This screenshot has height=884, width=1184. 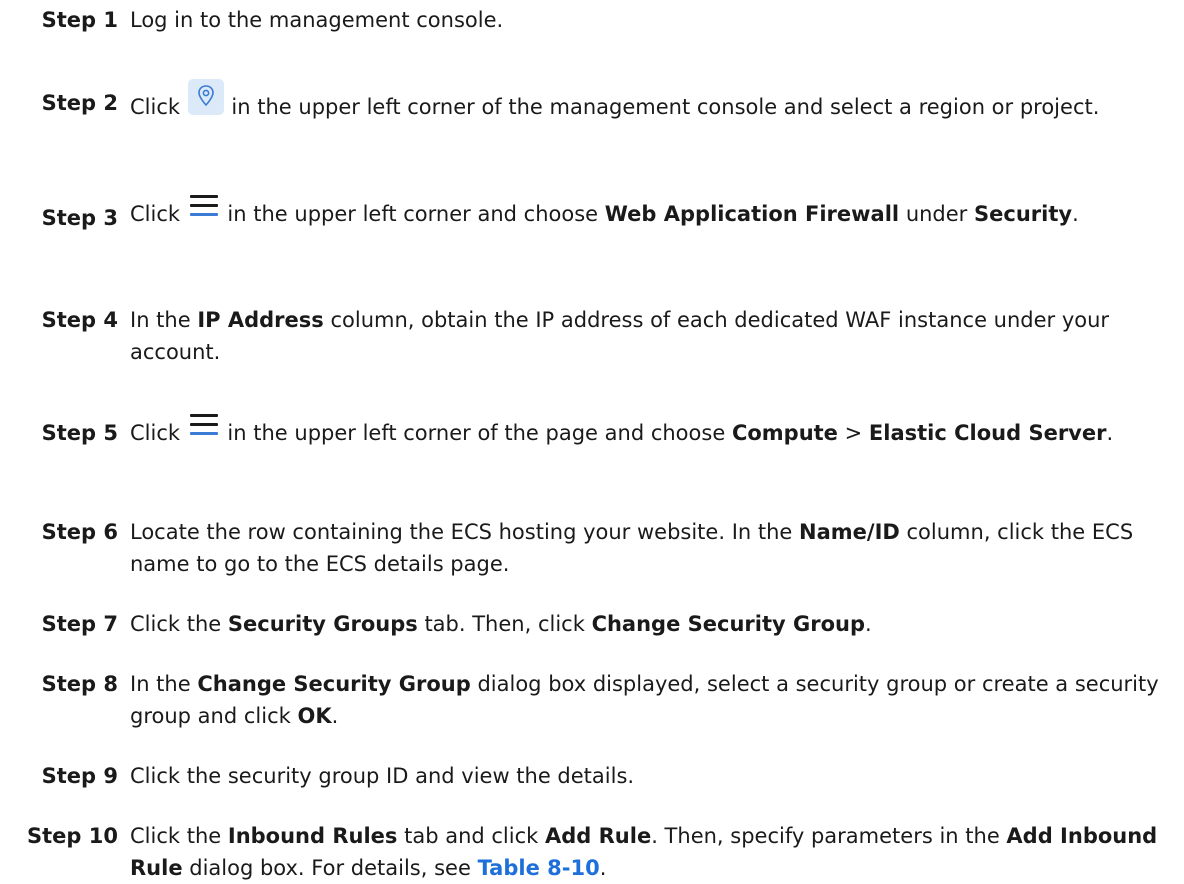 I want to click on step-label: Step 8, so click(x=79, y=684).